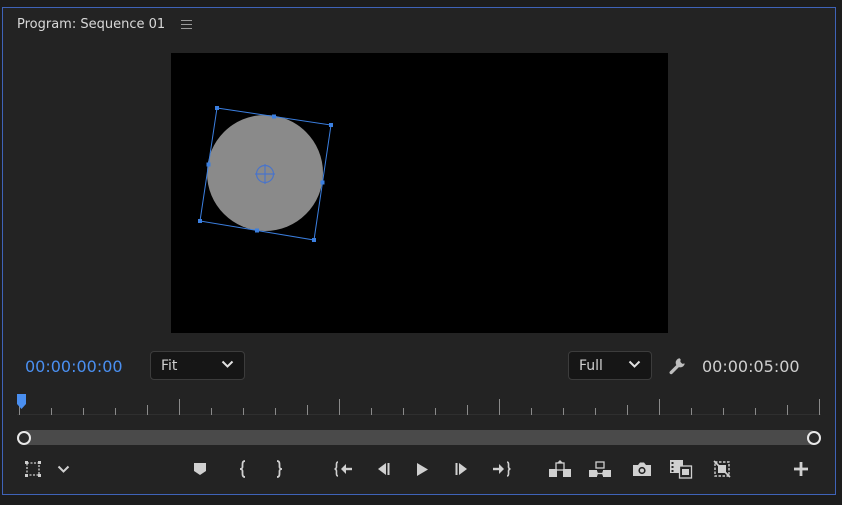 The width and height of the screenshot is (842, 505). I want to click on play-icon, so click(422, 469).